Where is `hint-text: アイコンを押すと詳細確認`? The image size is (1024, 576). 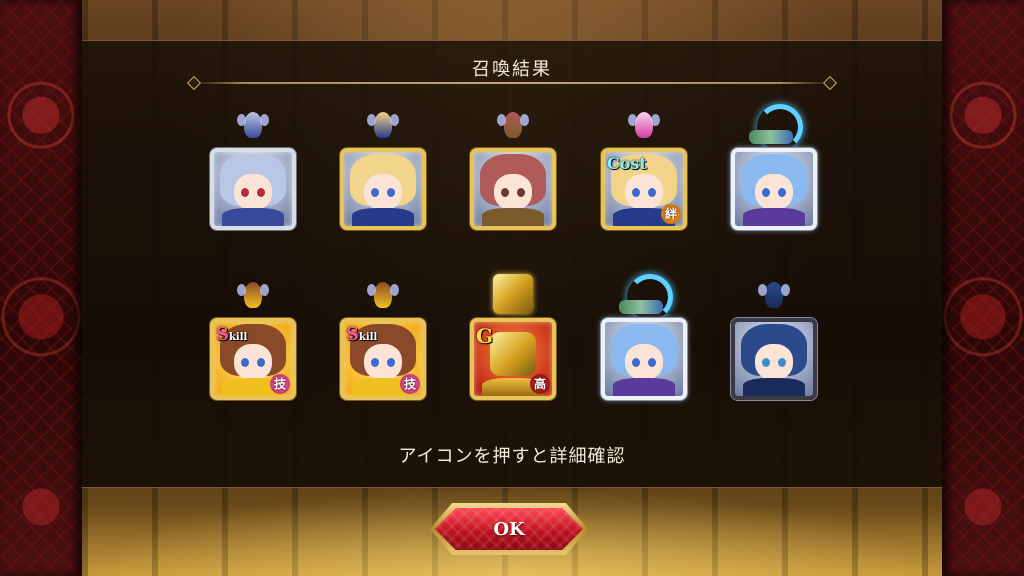 hint-text: アイコンを押すと詳細確認 is located at coordinates (512, 456).